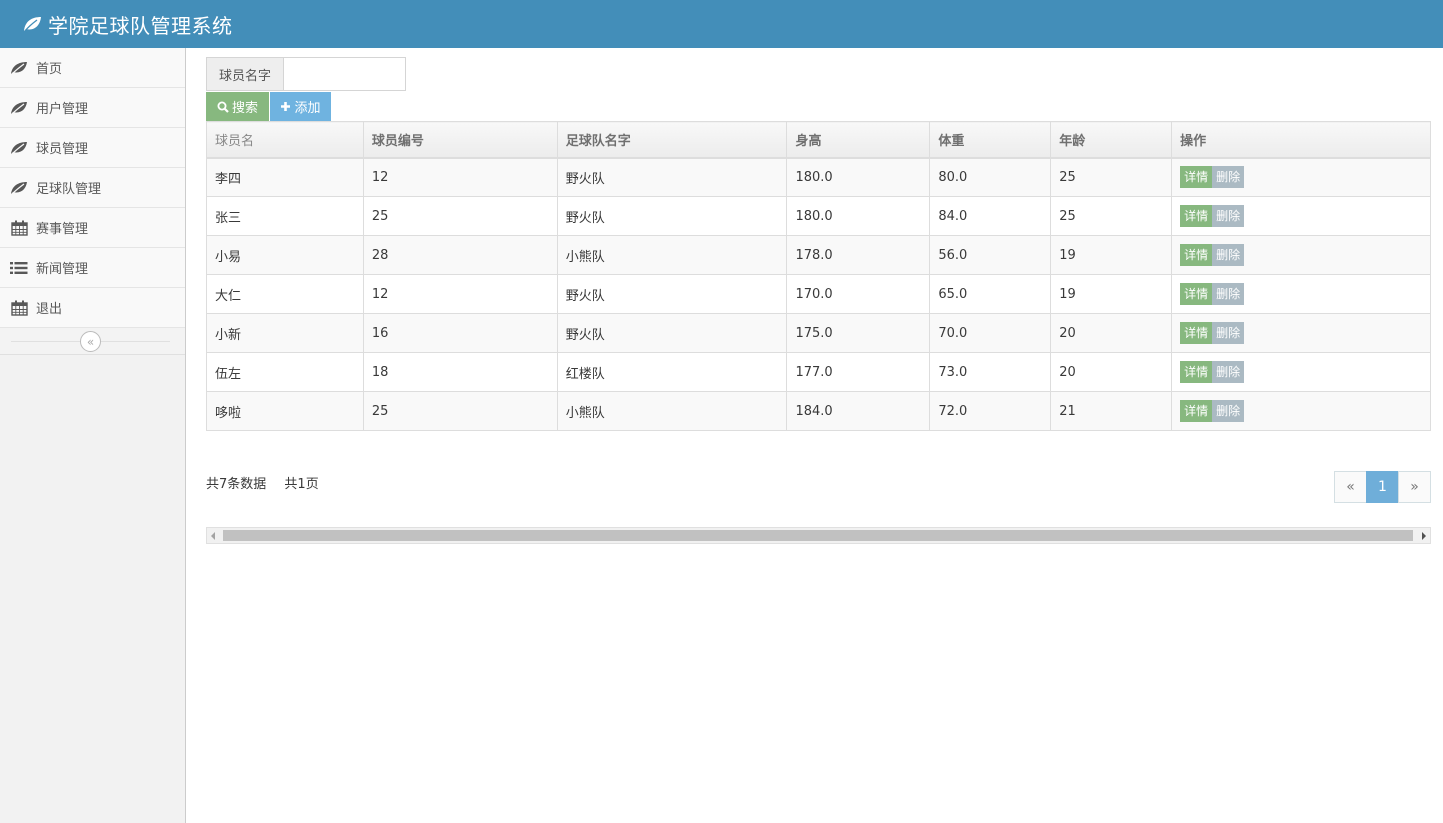 Image resolution: width=1443 pixels, height=823 pixels. I want to click on add-button: 添加, so click(300, 106).